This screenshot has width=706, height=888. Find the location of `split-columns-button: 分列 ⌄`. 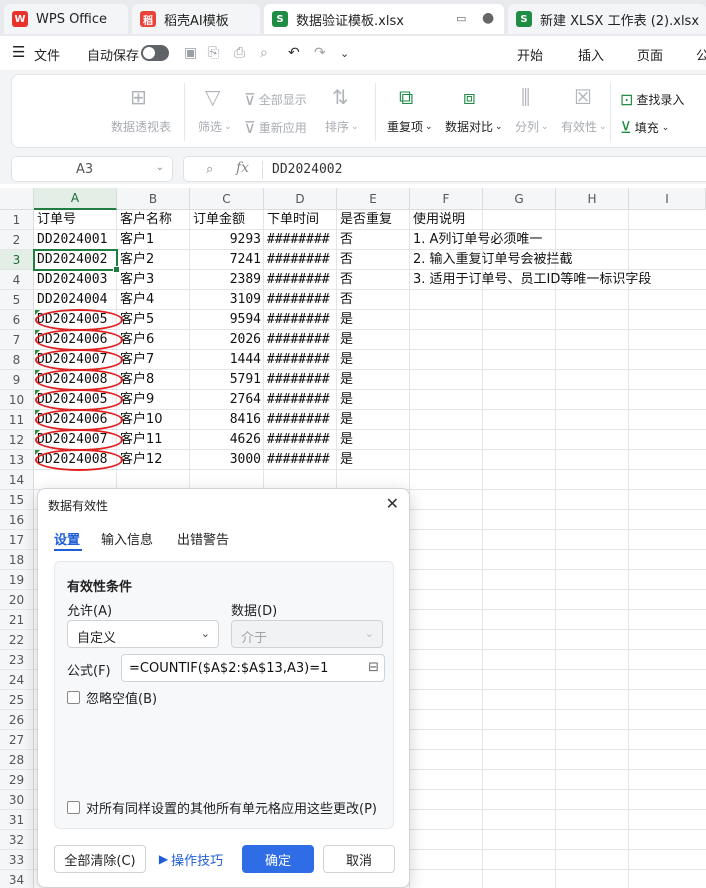

split-columns-button: 分列 ⌄ is located at coordinates (532, 126).